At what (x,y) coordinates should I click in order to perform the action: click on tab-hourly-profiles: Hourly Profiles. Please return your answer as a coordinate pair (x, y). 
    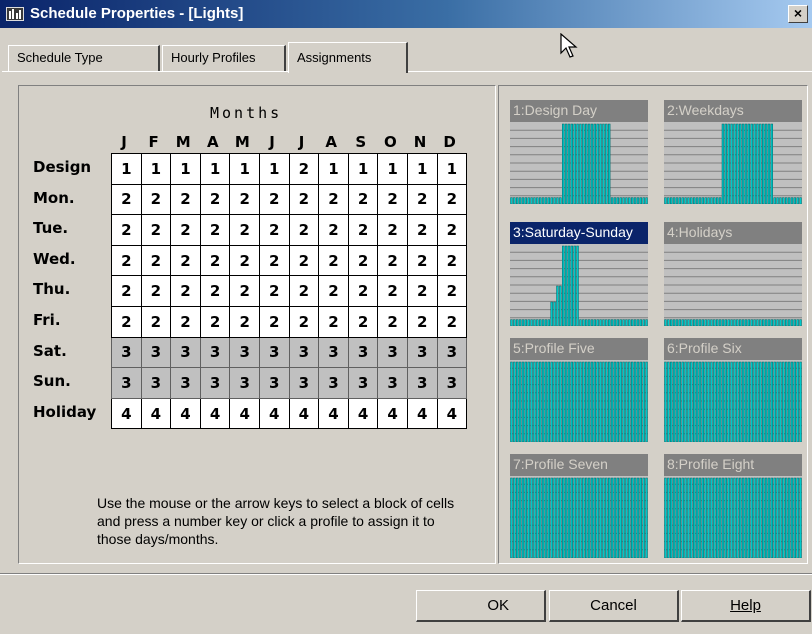
    Looking at the image, I should click on (224, 58).